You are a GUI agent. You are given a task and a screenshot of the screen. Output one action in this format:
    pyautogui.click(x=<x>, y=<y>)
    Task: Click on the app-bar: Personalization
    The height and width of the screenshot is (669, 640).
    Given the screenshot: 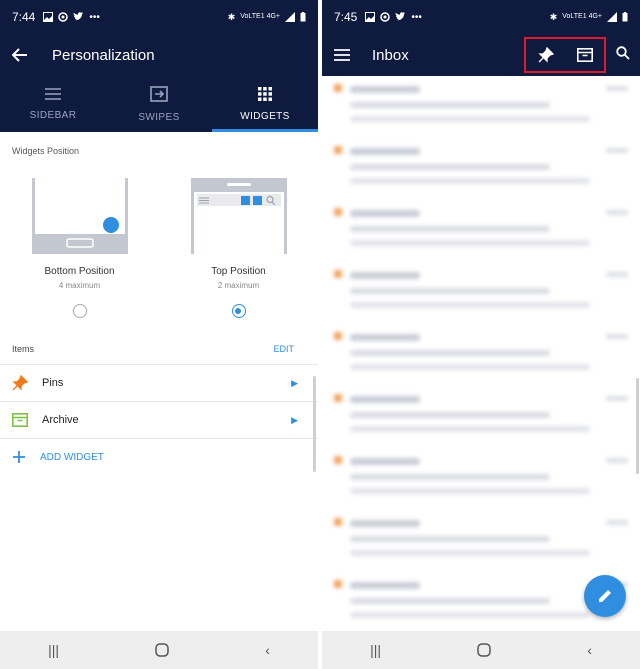 What is the action you would take?
    pyautogui.click(x=159, y=55)
    